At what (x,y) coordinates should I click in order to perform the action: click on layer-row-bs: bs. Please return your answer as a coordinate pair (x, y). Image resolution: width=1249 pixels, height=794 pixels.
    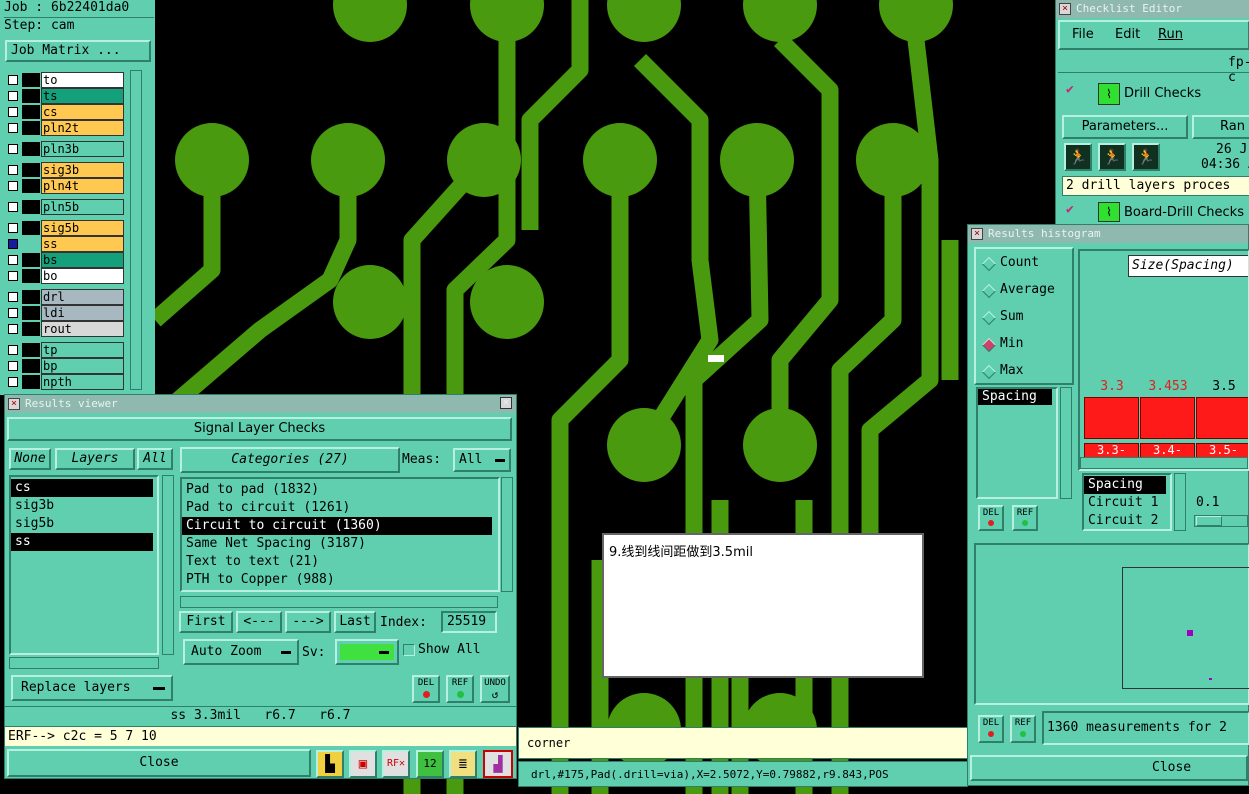
    Looking at the image, I should click on (65, 260).